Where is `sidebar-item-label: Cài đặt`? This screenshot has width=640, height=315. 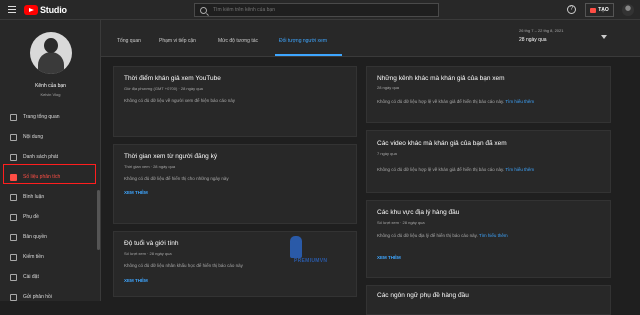
sidebar-item-label: Cài đặt is located at coordinates (31, 277).